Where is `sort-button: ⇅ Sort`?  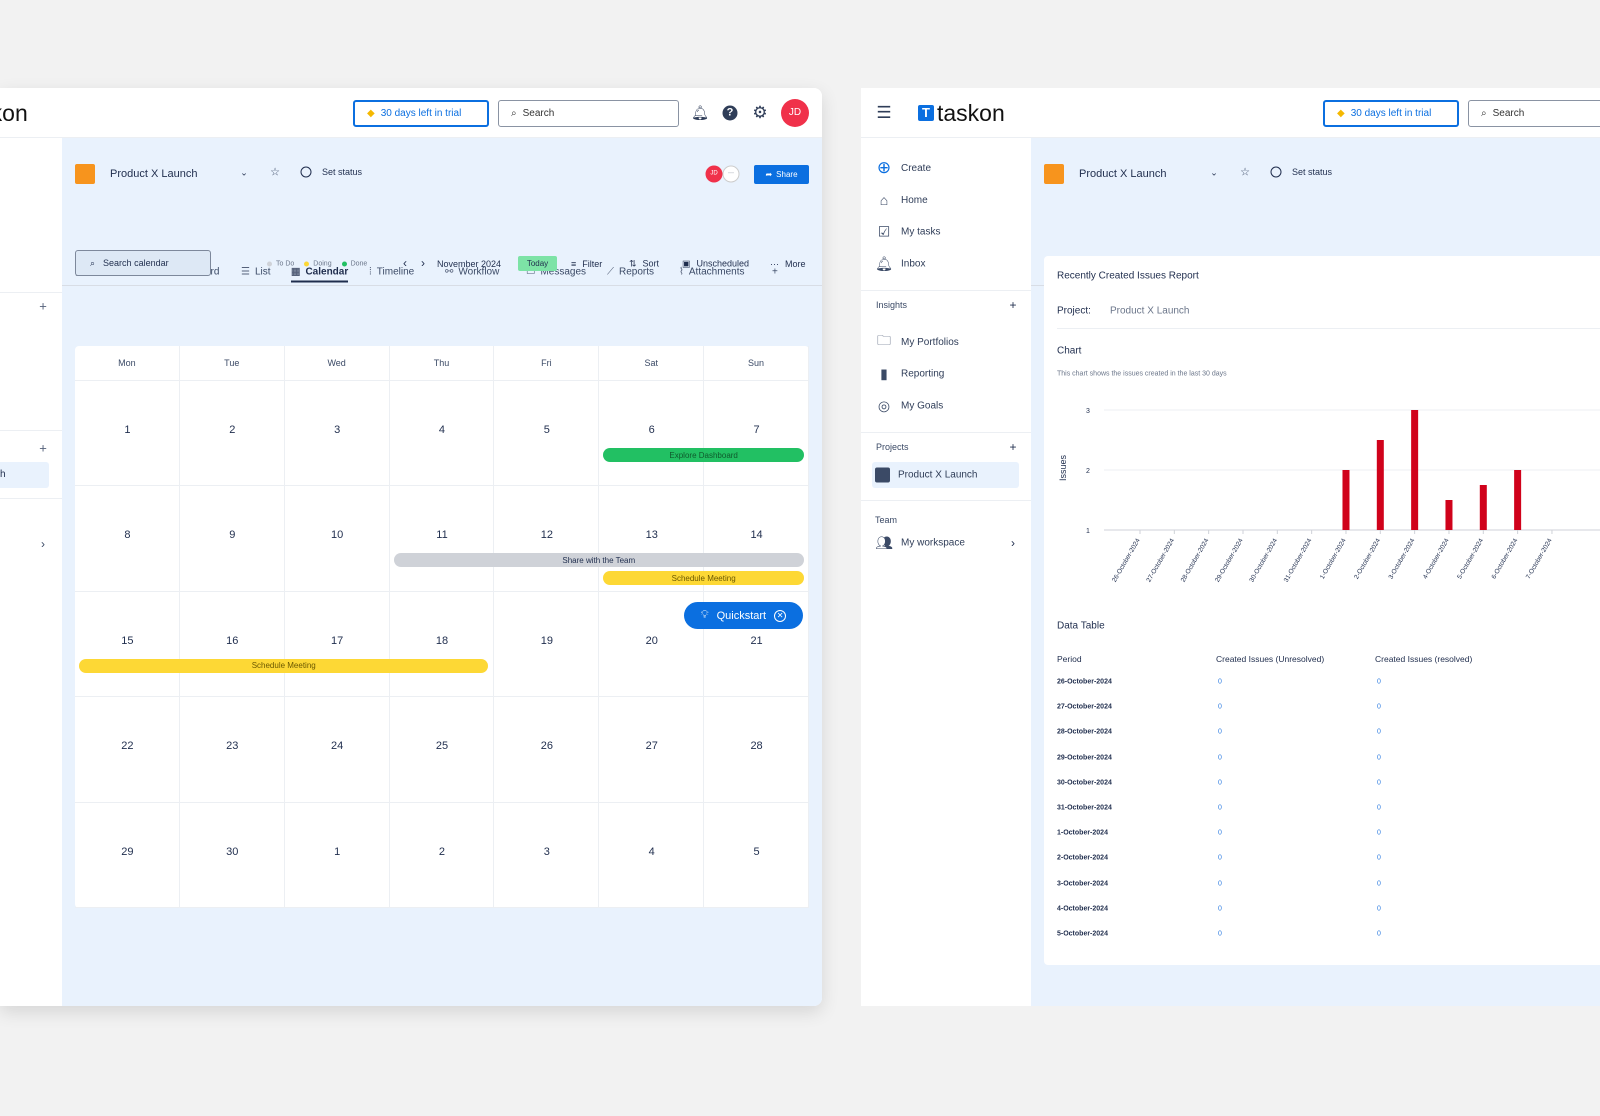 sort-button: ⇅ Sort is located at coordinates (644, 264).